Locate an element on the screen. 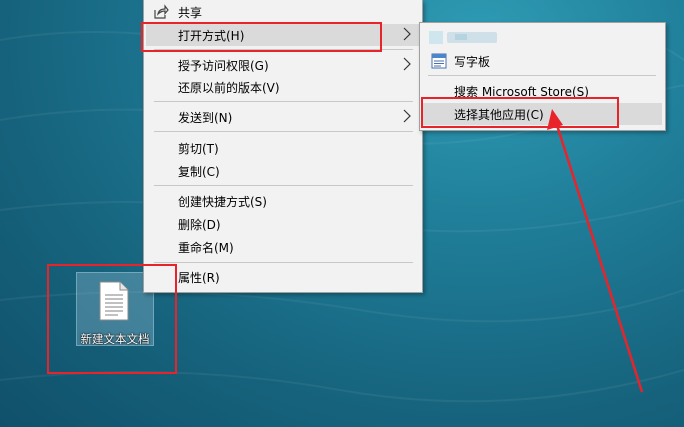 The height and width of the screenshot is (427, 684). submenu-item-label: 选择其他应用(C) is located at coordinates (499, 115).